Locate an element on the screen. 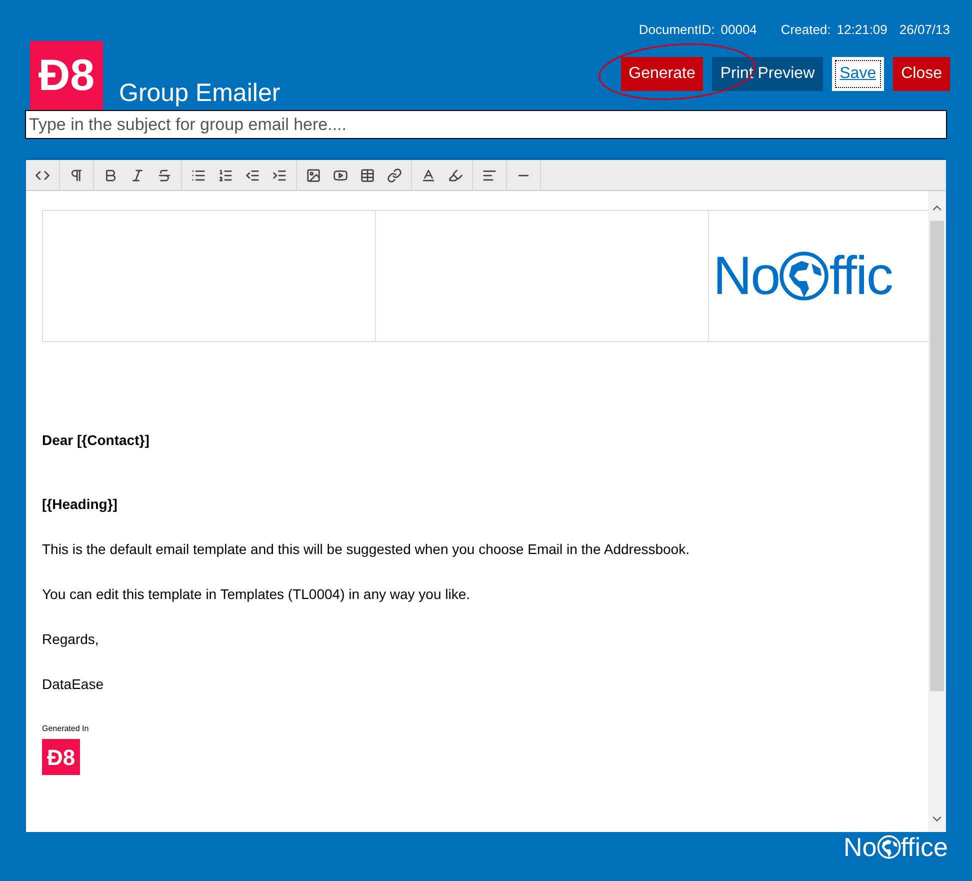  toolbar-button: Generate is located at coordinates (662, 73).